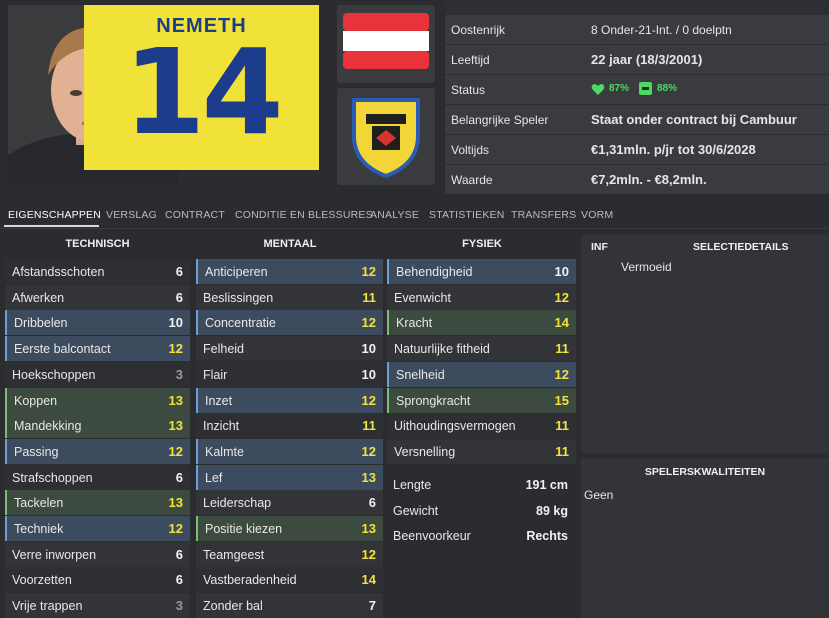  I want to click on attribute-label: Kalmte, so click(224, 451).